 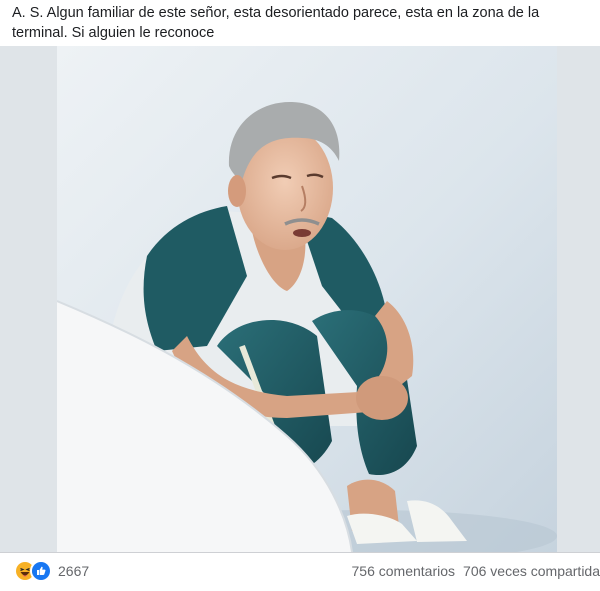 What do you see at coordinates (404, 571) in the screenshot?
I see `comments-count-link: 756 comentarios` at bounding box center [404, 571].